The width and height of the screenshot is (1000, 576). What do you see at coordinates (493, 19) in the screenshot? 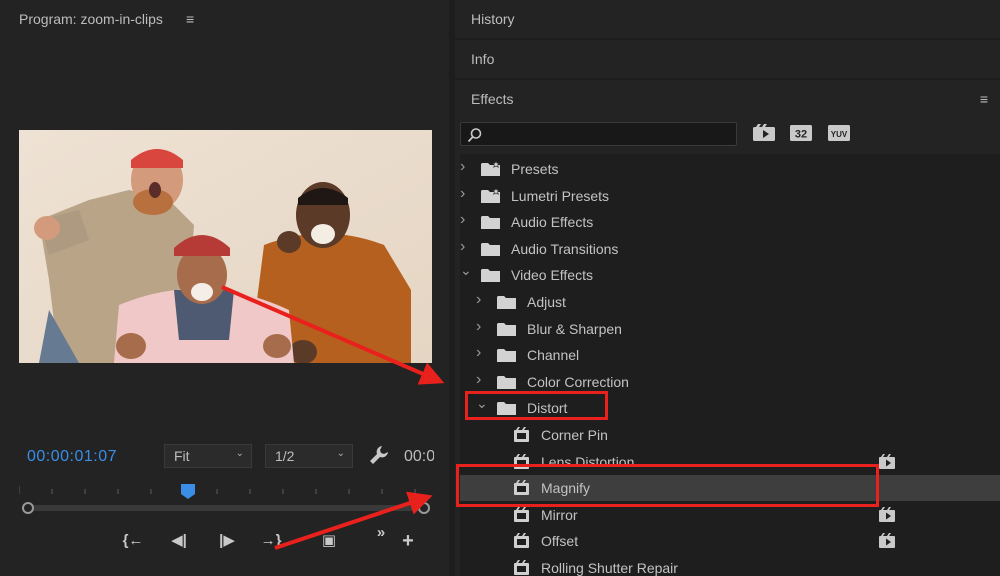
I see `history-panel-title: History` at bounding box center [493, 19].